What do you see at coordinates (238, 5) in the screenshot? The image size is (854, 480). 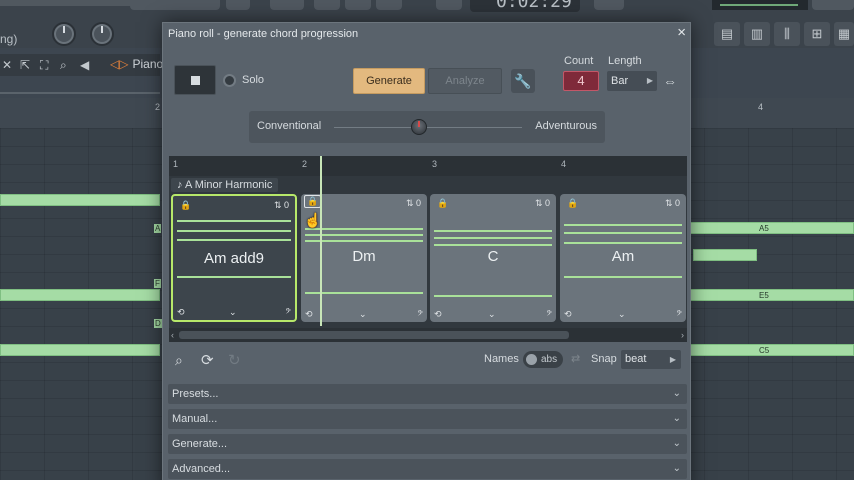 I see `record-button` at bounding box center [238, 5].